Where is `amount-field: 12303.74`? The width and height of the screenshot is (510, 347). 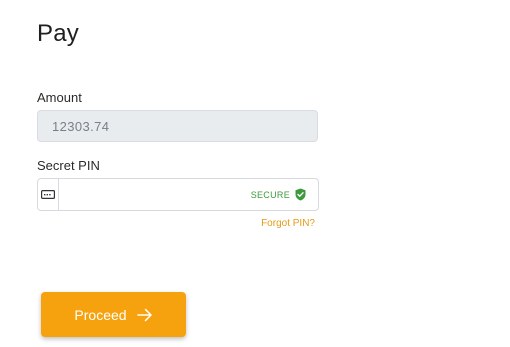 amount-field: 12303.74 is located at coordinates (177, 126).